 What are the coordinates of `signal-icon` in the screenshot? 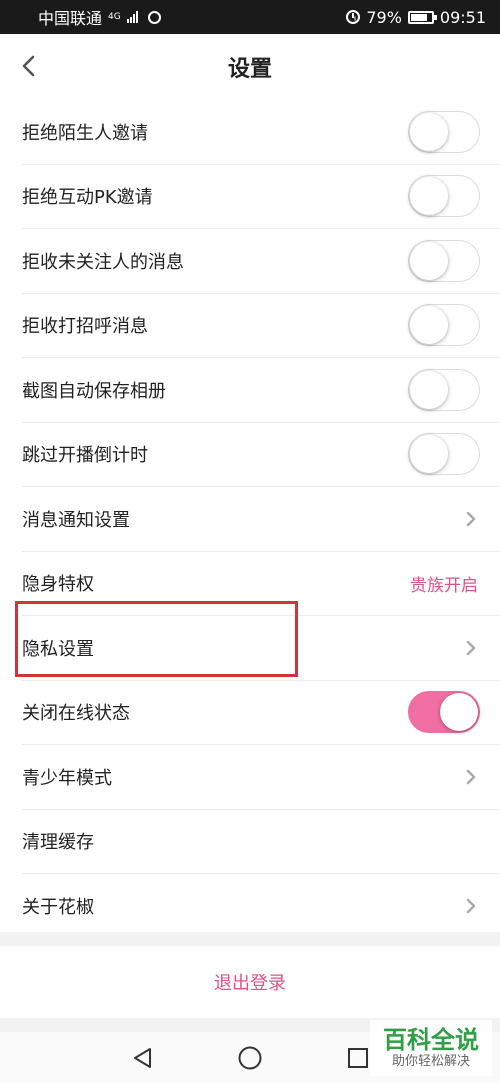 It's located at (132, 17).